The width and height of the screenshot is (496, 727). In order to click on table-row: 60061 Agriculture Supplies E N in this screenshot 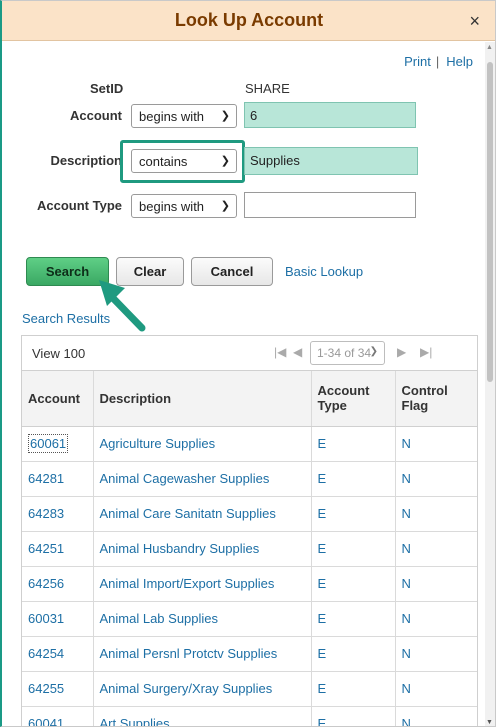, I will do `click(249, 444)`.